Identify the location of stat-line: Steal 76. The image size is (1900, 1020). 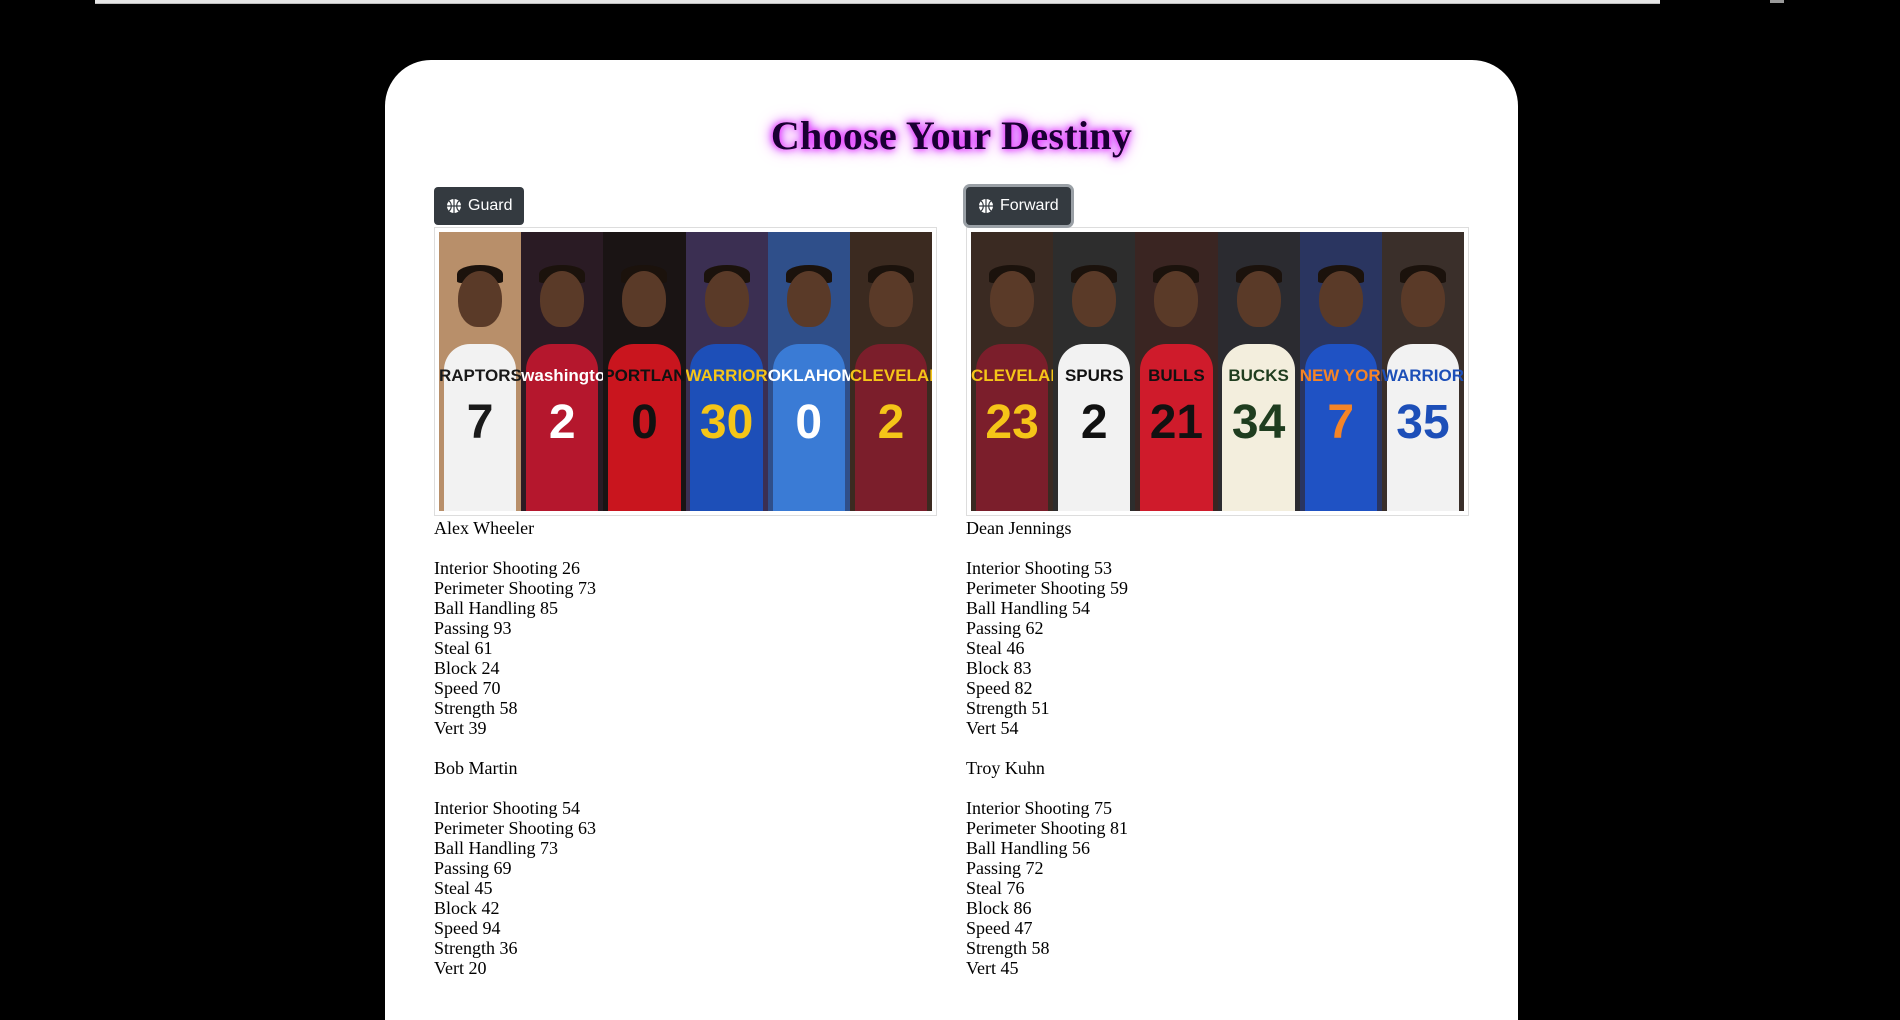
(995, 888).